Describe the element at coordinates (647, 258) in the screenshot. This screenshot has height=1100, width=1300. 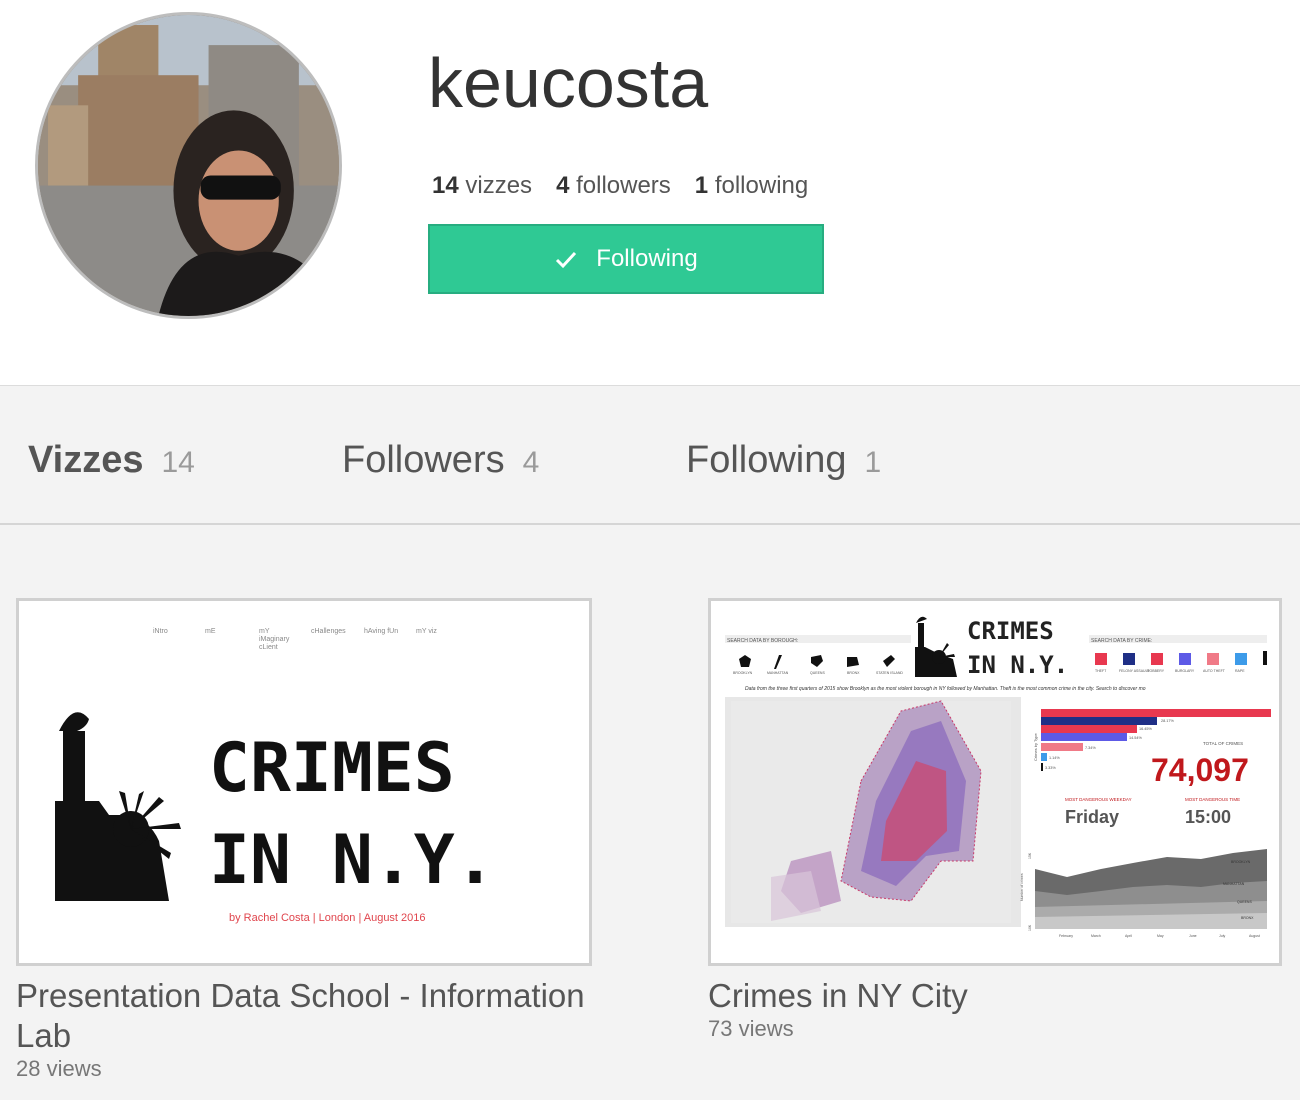
I see `following-button-label: Following` at that location.